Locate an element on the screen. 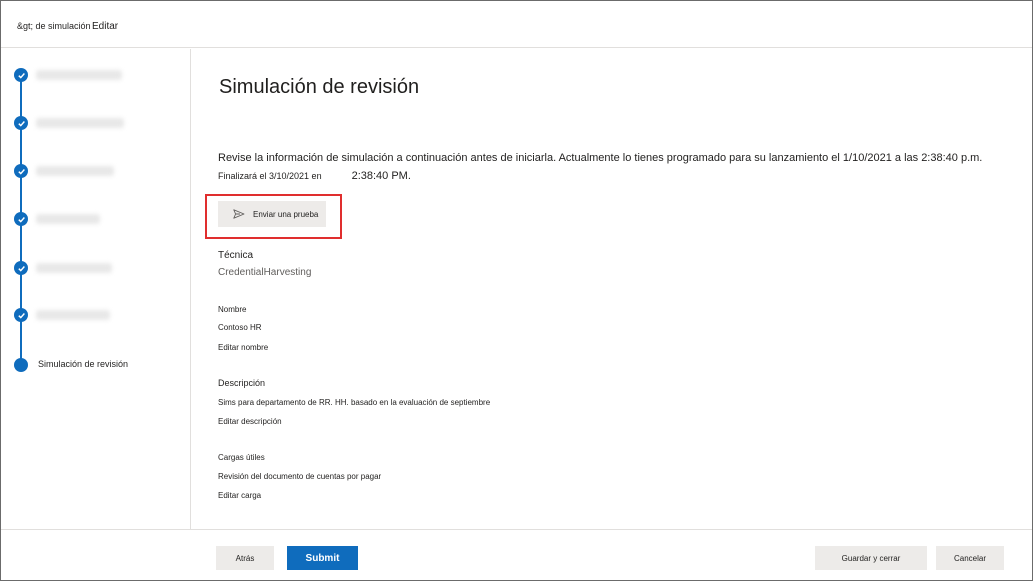 The width and height of the screenshot is (1033, 581). page-title: Simulación de revisión is located at coordinates (319, 87).